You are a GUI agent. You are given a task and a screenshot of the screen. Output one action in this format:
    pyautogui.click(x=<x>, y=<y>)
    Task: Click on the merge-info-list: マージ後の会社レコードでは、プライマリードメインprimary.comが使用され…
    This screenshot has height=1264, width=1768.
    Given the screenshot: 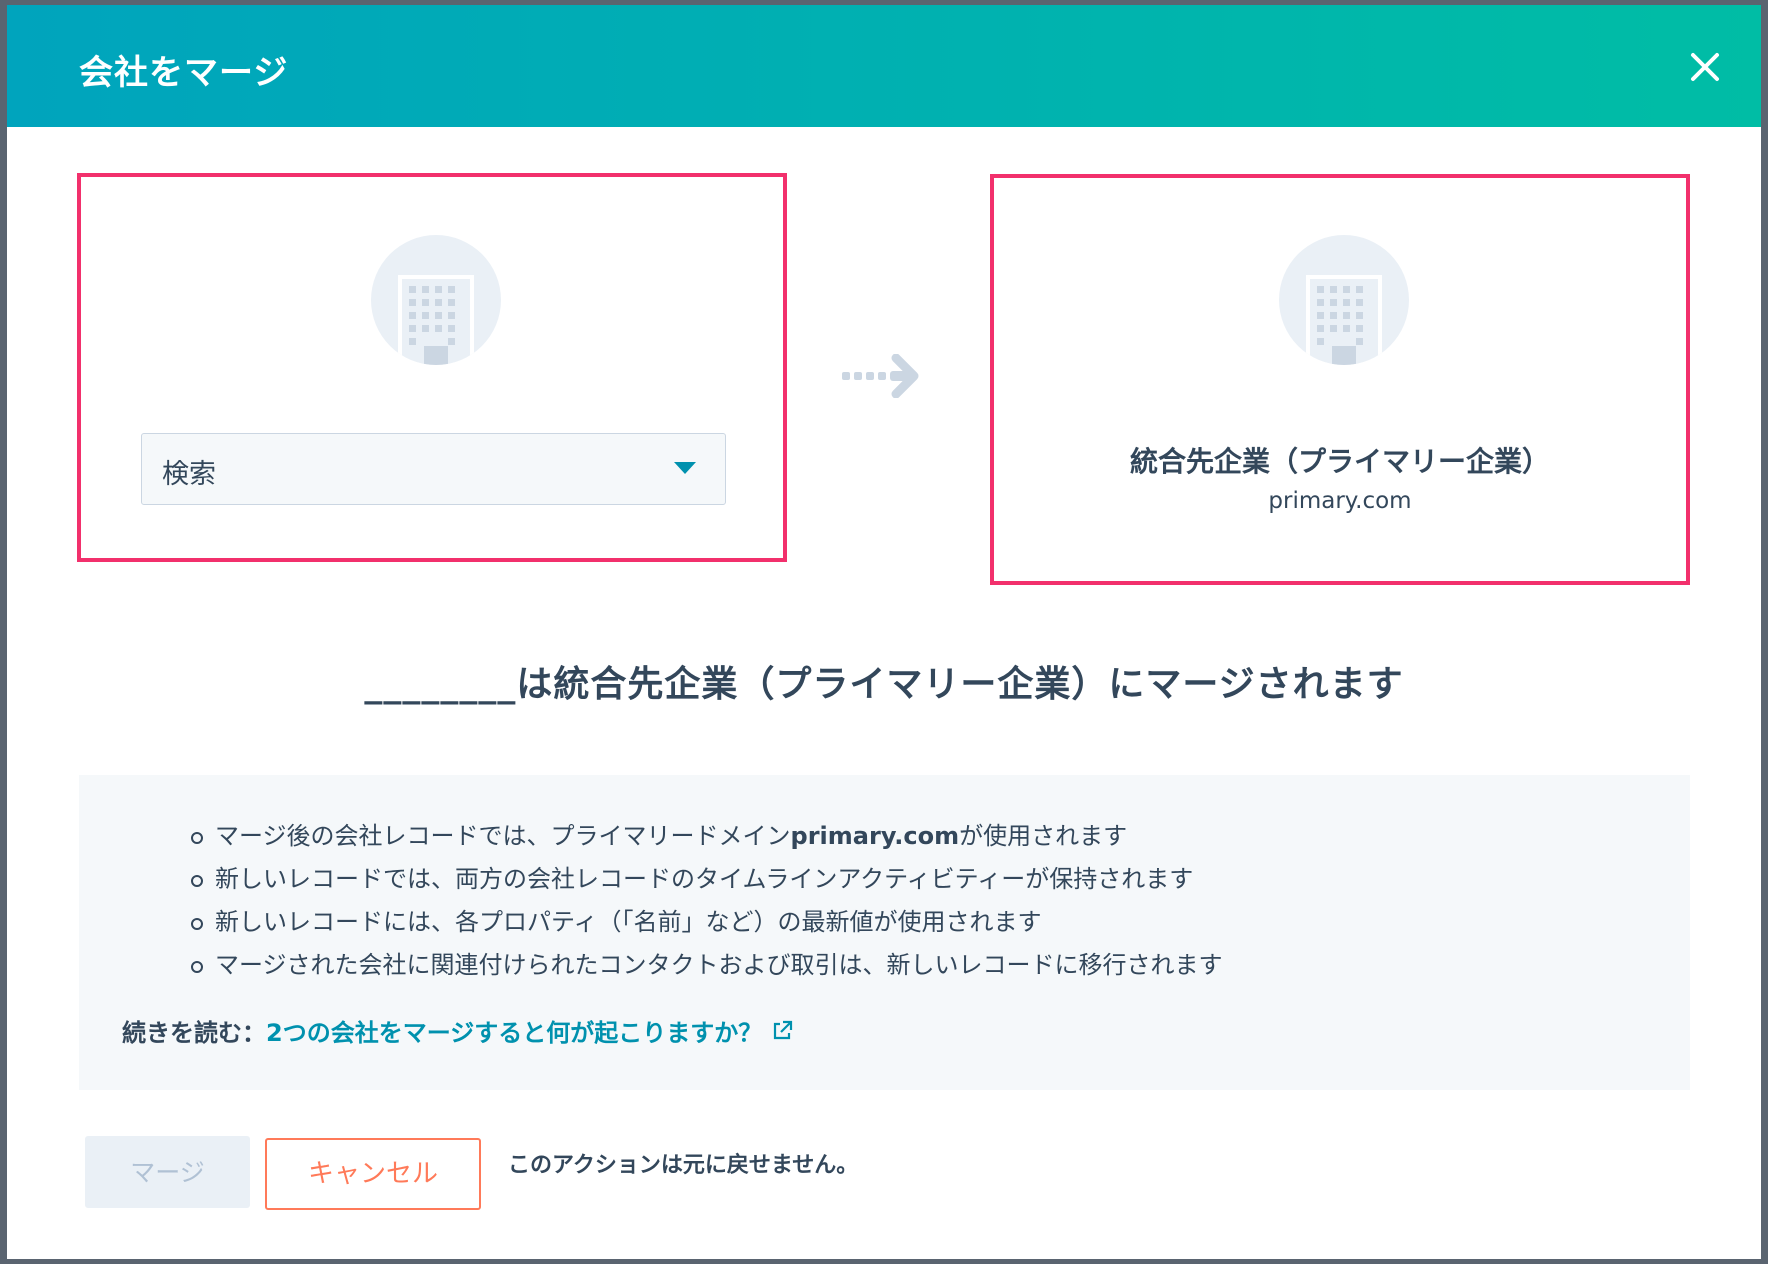 What is the action you would take?
    pyautogui.click(x=707, y=901)
    